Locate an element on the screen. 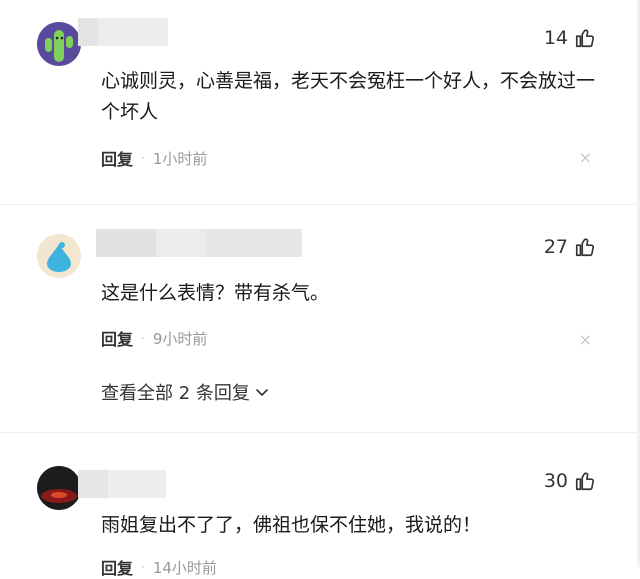 The height and width of the screenshot is (579, 640). sunset-avatar-icon is located at coordinates (59, 488).